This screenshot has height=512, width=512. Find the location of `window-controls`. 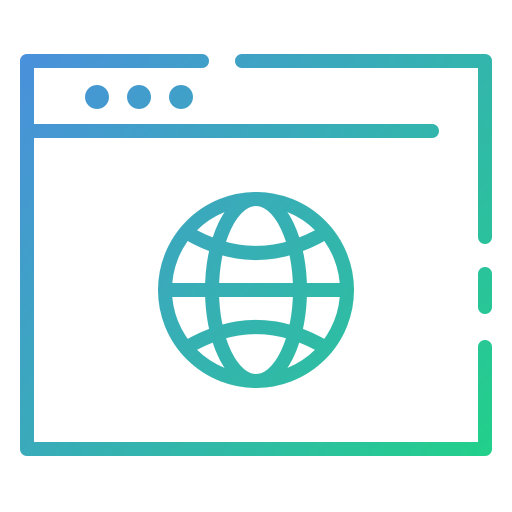

window-controls is located at coordinates (139, 97).